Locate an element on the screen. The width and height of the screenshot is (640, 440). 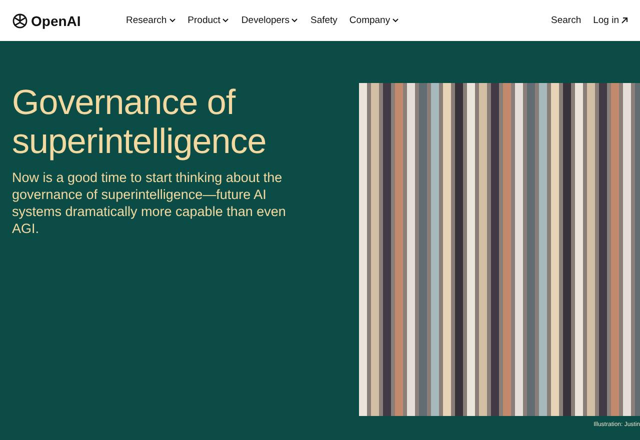
nav-link: Research is located at coordinates (151, 20).